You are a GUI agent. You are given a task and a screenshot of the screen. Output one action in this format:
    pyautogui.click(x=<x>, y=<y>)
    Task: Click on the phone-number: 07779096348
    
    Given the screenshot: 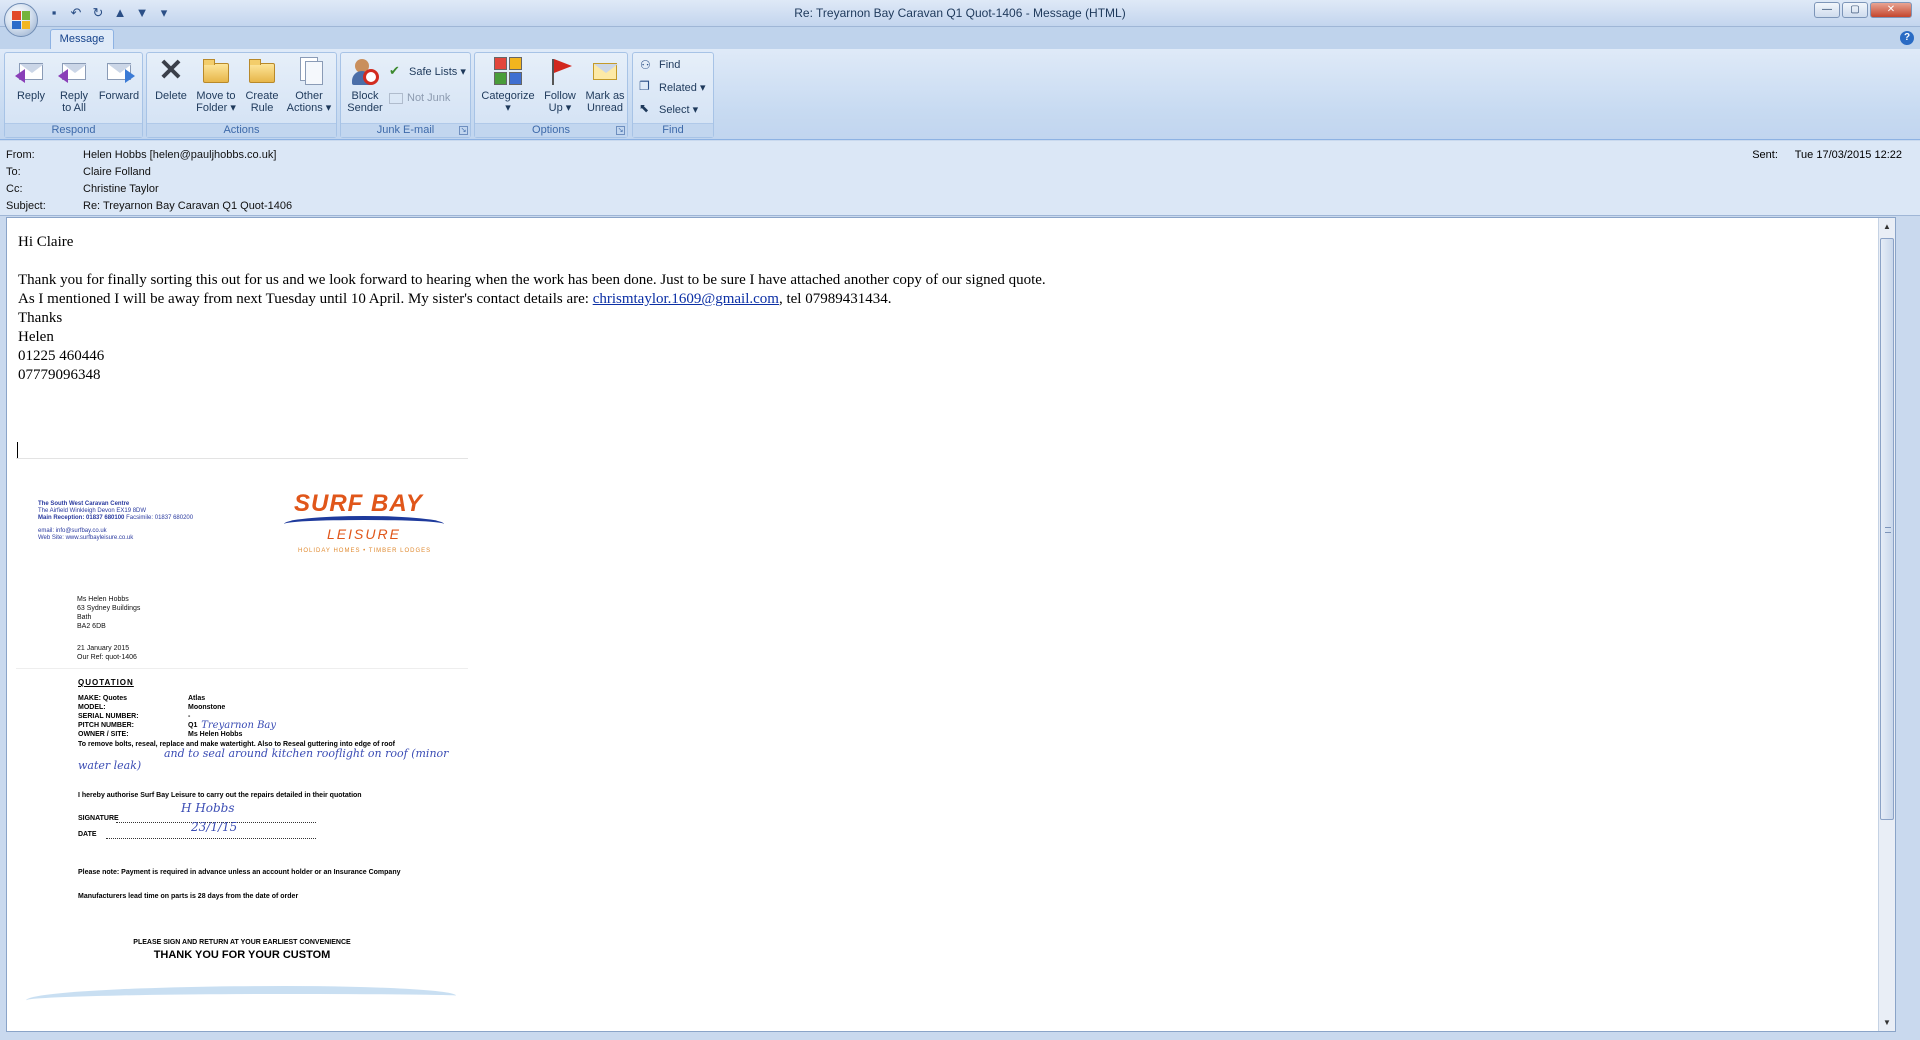 What is the action you would take?
    pyautogui.click(x=59, y=375)
    